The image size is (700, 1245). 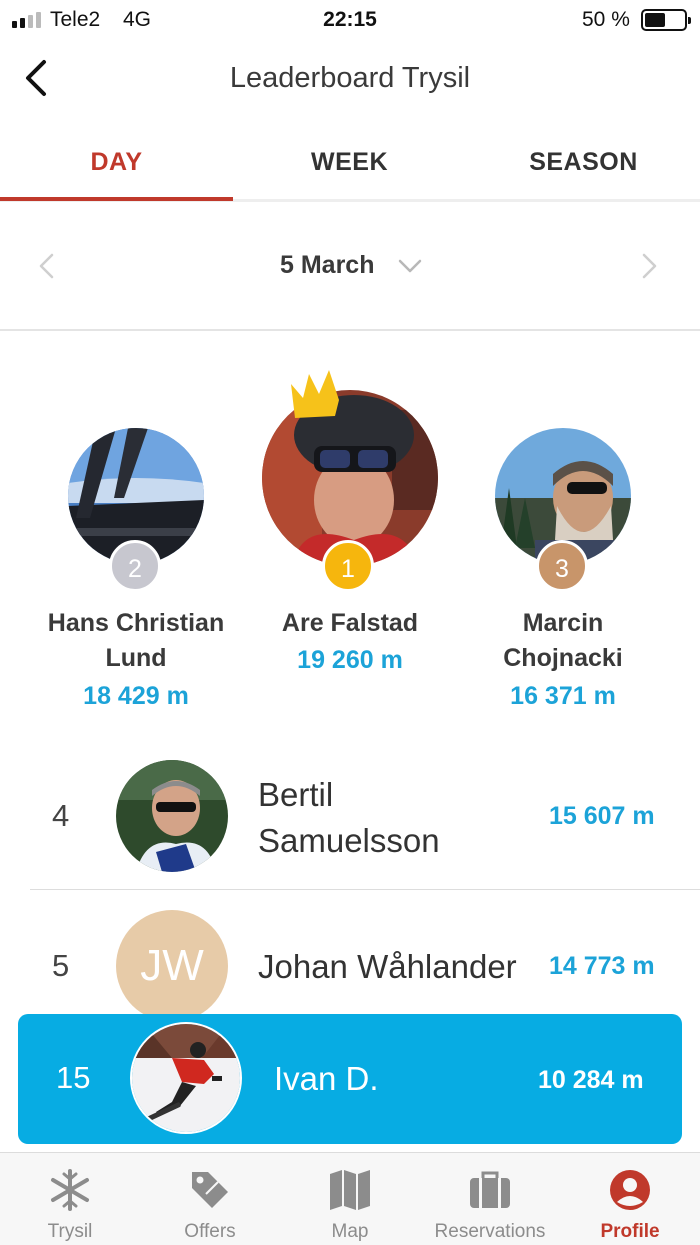 I want to click on date-dropdown-button, so click(x=410, y=266).